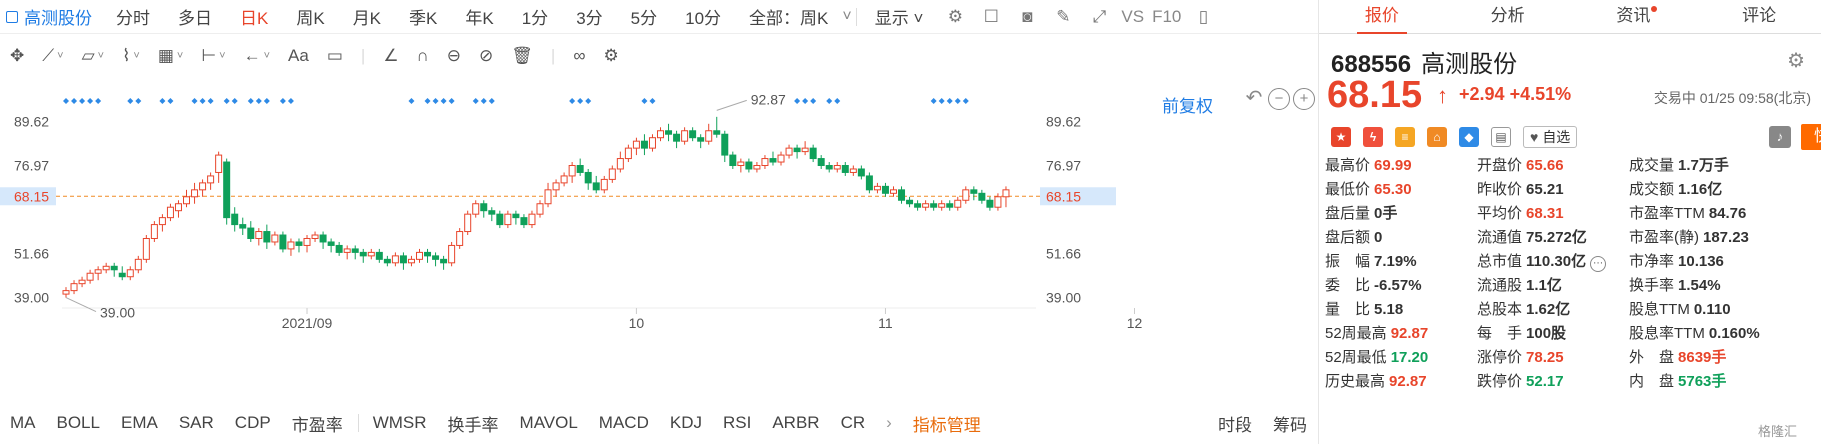 Image resolution: width=1821 pixels, height=444 pixels. Describe the element at coordinates (1520, 188) in the screenshot. I see `quote-cell: 昨收价 65.21` at that location.